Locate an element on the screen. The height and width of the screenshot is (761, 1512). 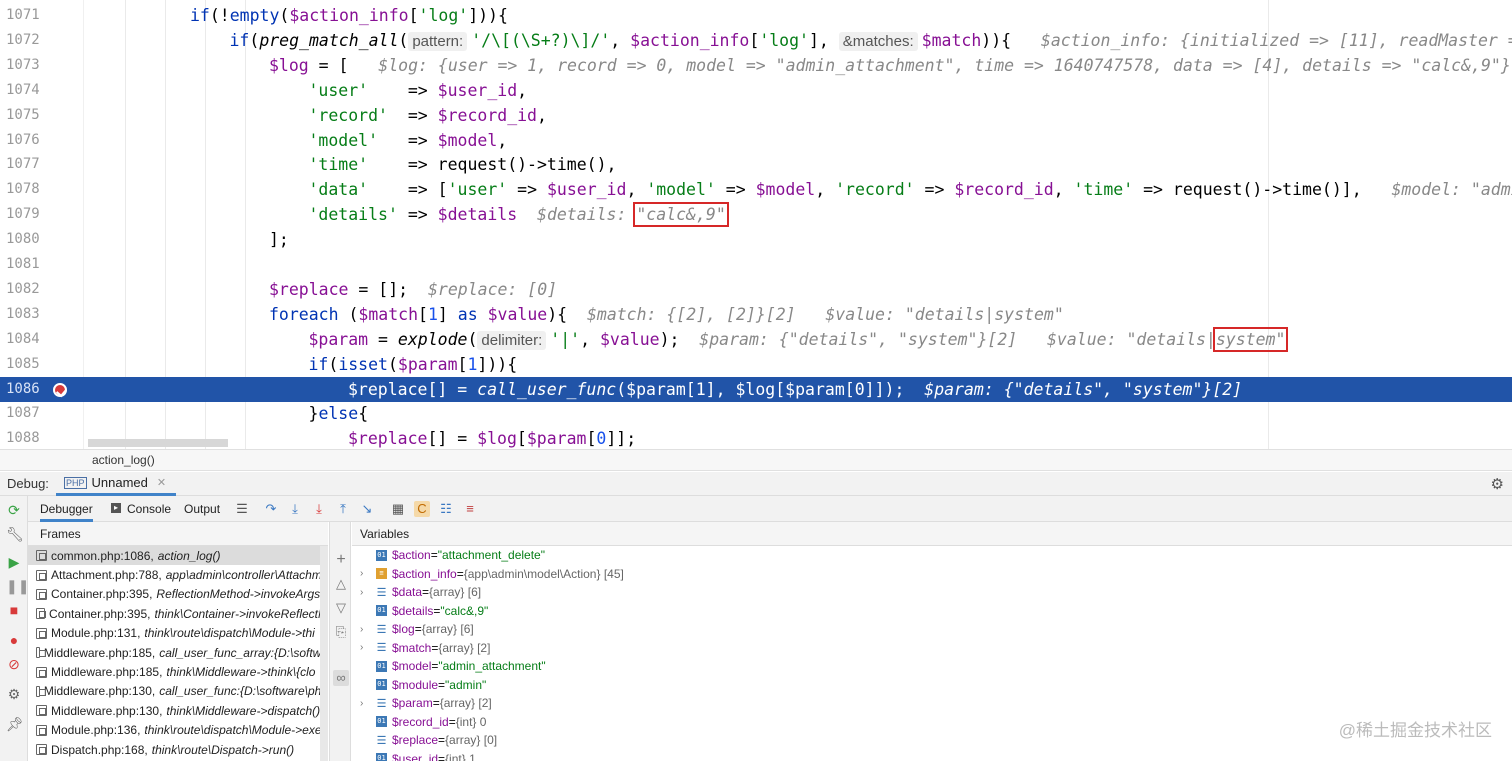
line-number: 1072 is located at coordinates (26, 40).